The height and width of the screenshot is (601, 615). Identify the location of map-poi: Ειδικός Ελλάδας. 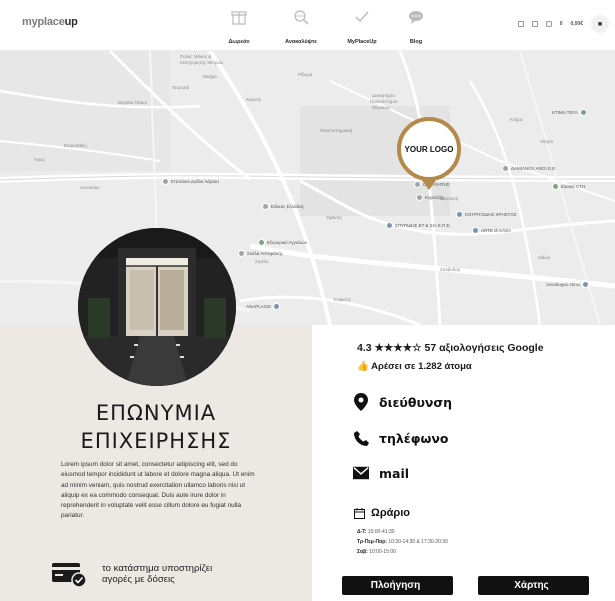
(283, 206).